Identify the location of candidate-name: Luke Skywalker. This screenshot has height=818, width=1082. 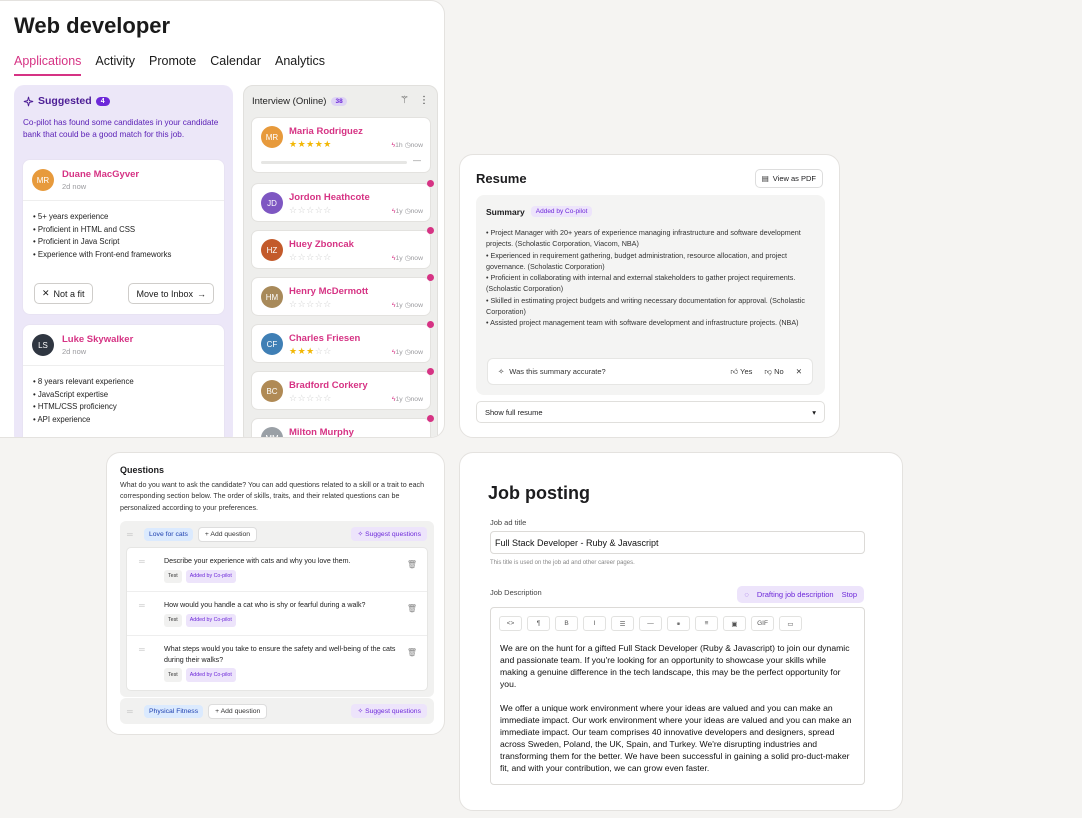
(97, 339).